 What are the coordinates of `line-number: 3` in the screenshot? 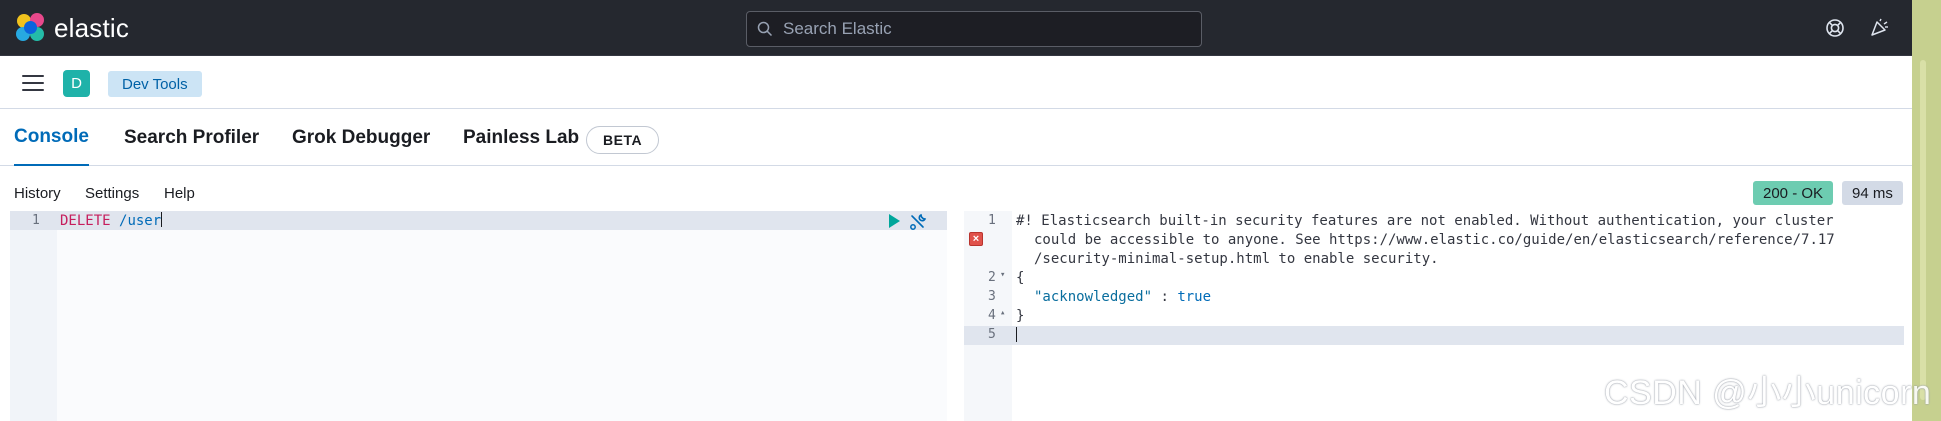 It's located at (992, 296).